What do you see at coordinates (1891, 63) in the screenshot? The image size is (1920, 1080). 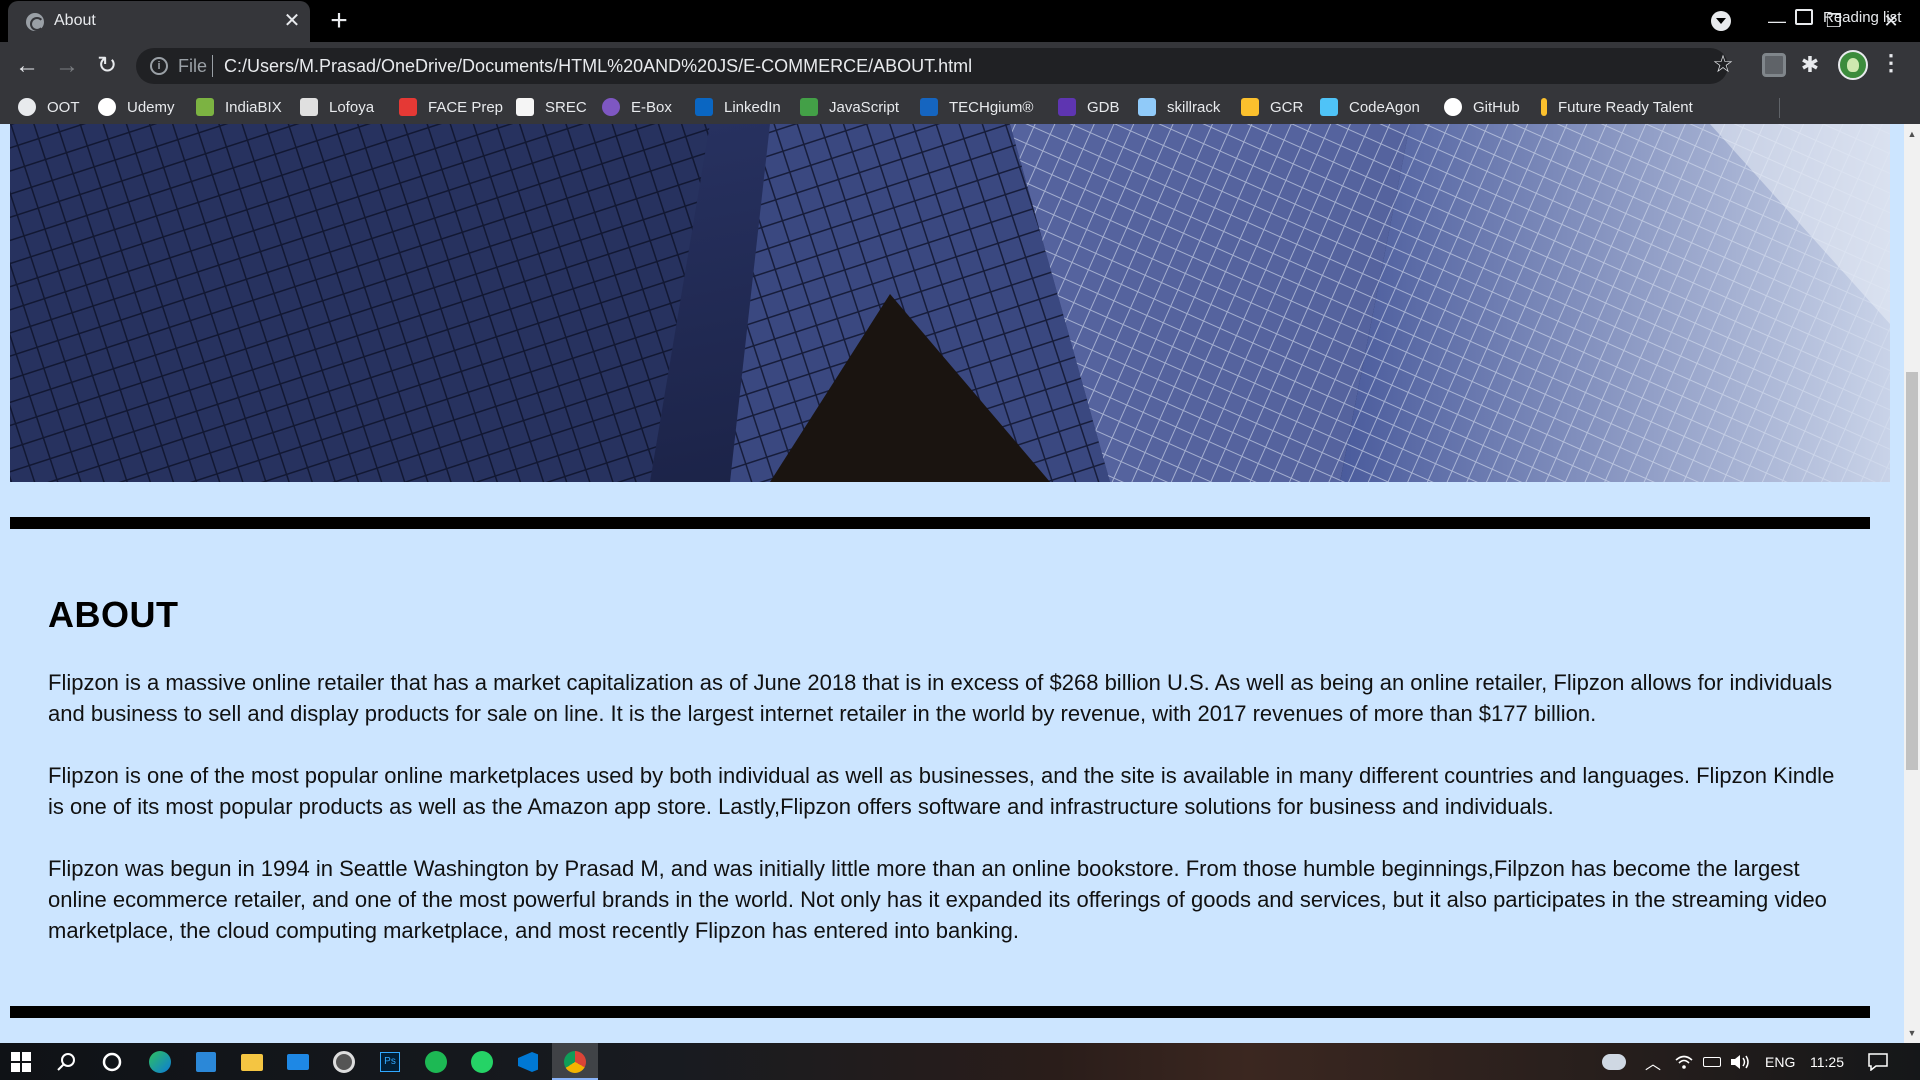 I see `menu-icon: ⋮` at bounding box center [1891, 63].